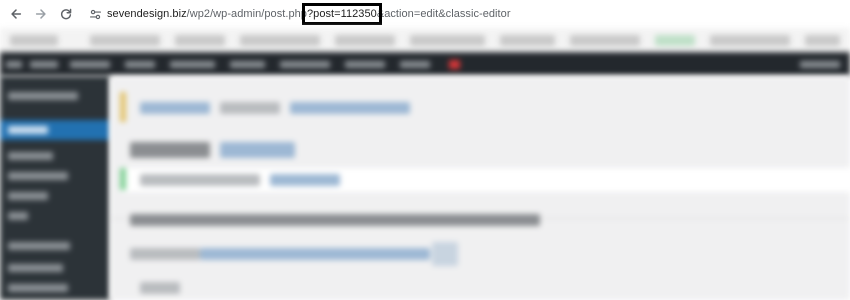  I want to click on reload-icon, so click(66, 14).